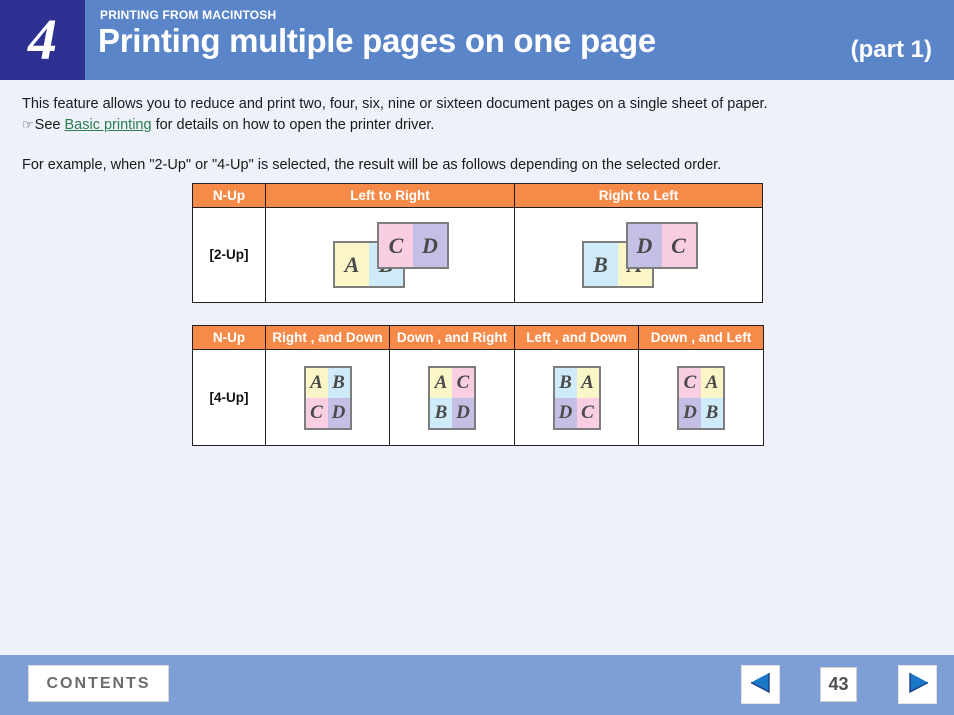 The height and width of the screenshot is (715, 954). I want to click on diagram-4up-left-and-down: B A D C, so click(576, 397).